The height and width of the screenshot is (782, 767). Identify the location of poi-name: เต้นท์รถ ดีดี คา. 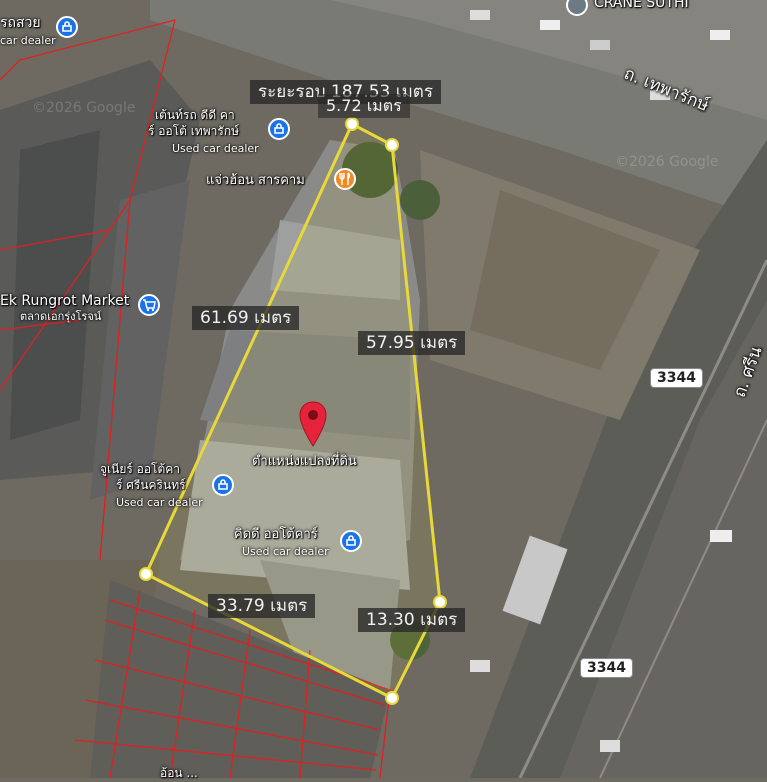
(195, 115).